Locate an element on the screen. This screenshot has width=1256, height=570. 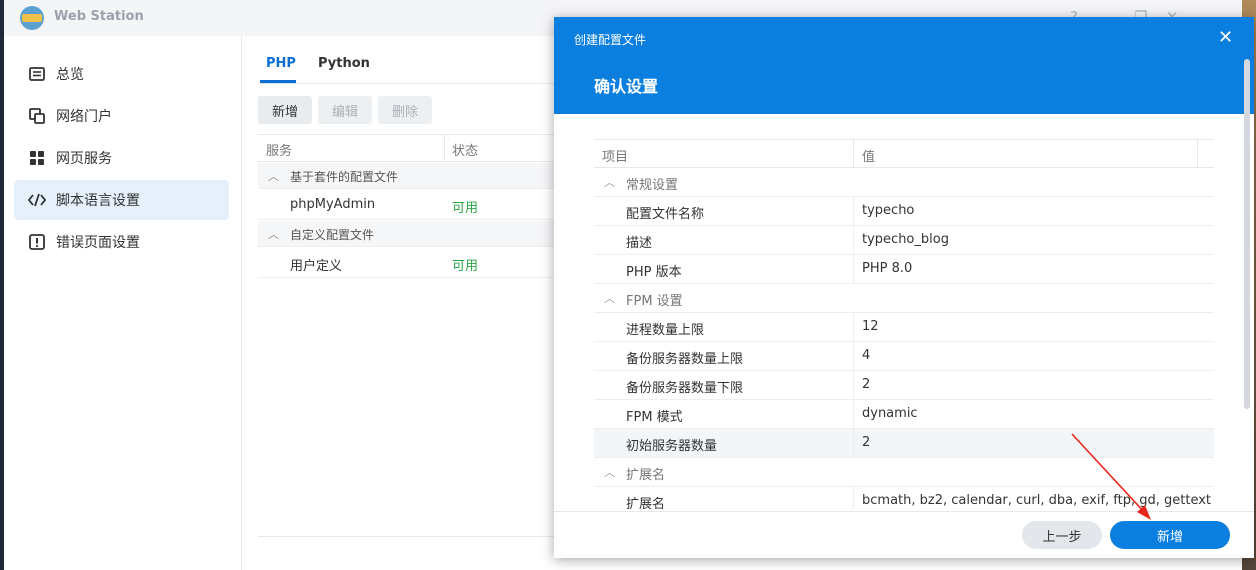
tab-python: Python is located at coordinates (344, 63).